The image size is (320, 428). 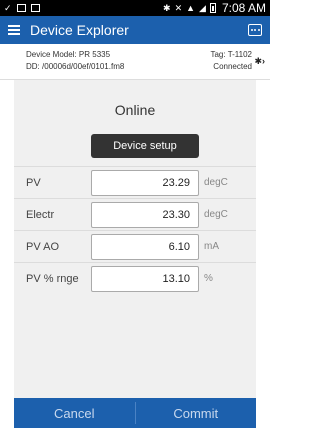 What do you see at coordinates (196, 413) in the screenshot?
I see `commit-button: Commit` at bounding box center [196, 413].